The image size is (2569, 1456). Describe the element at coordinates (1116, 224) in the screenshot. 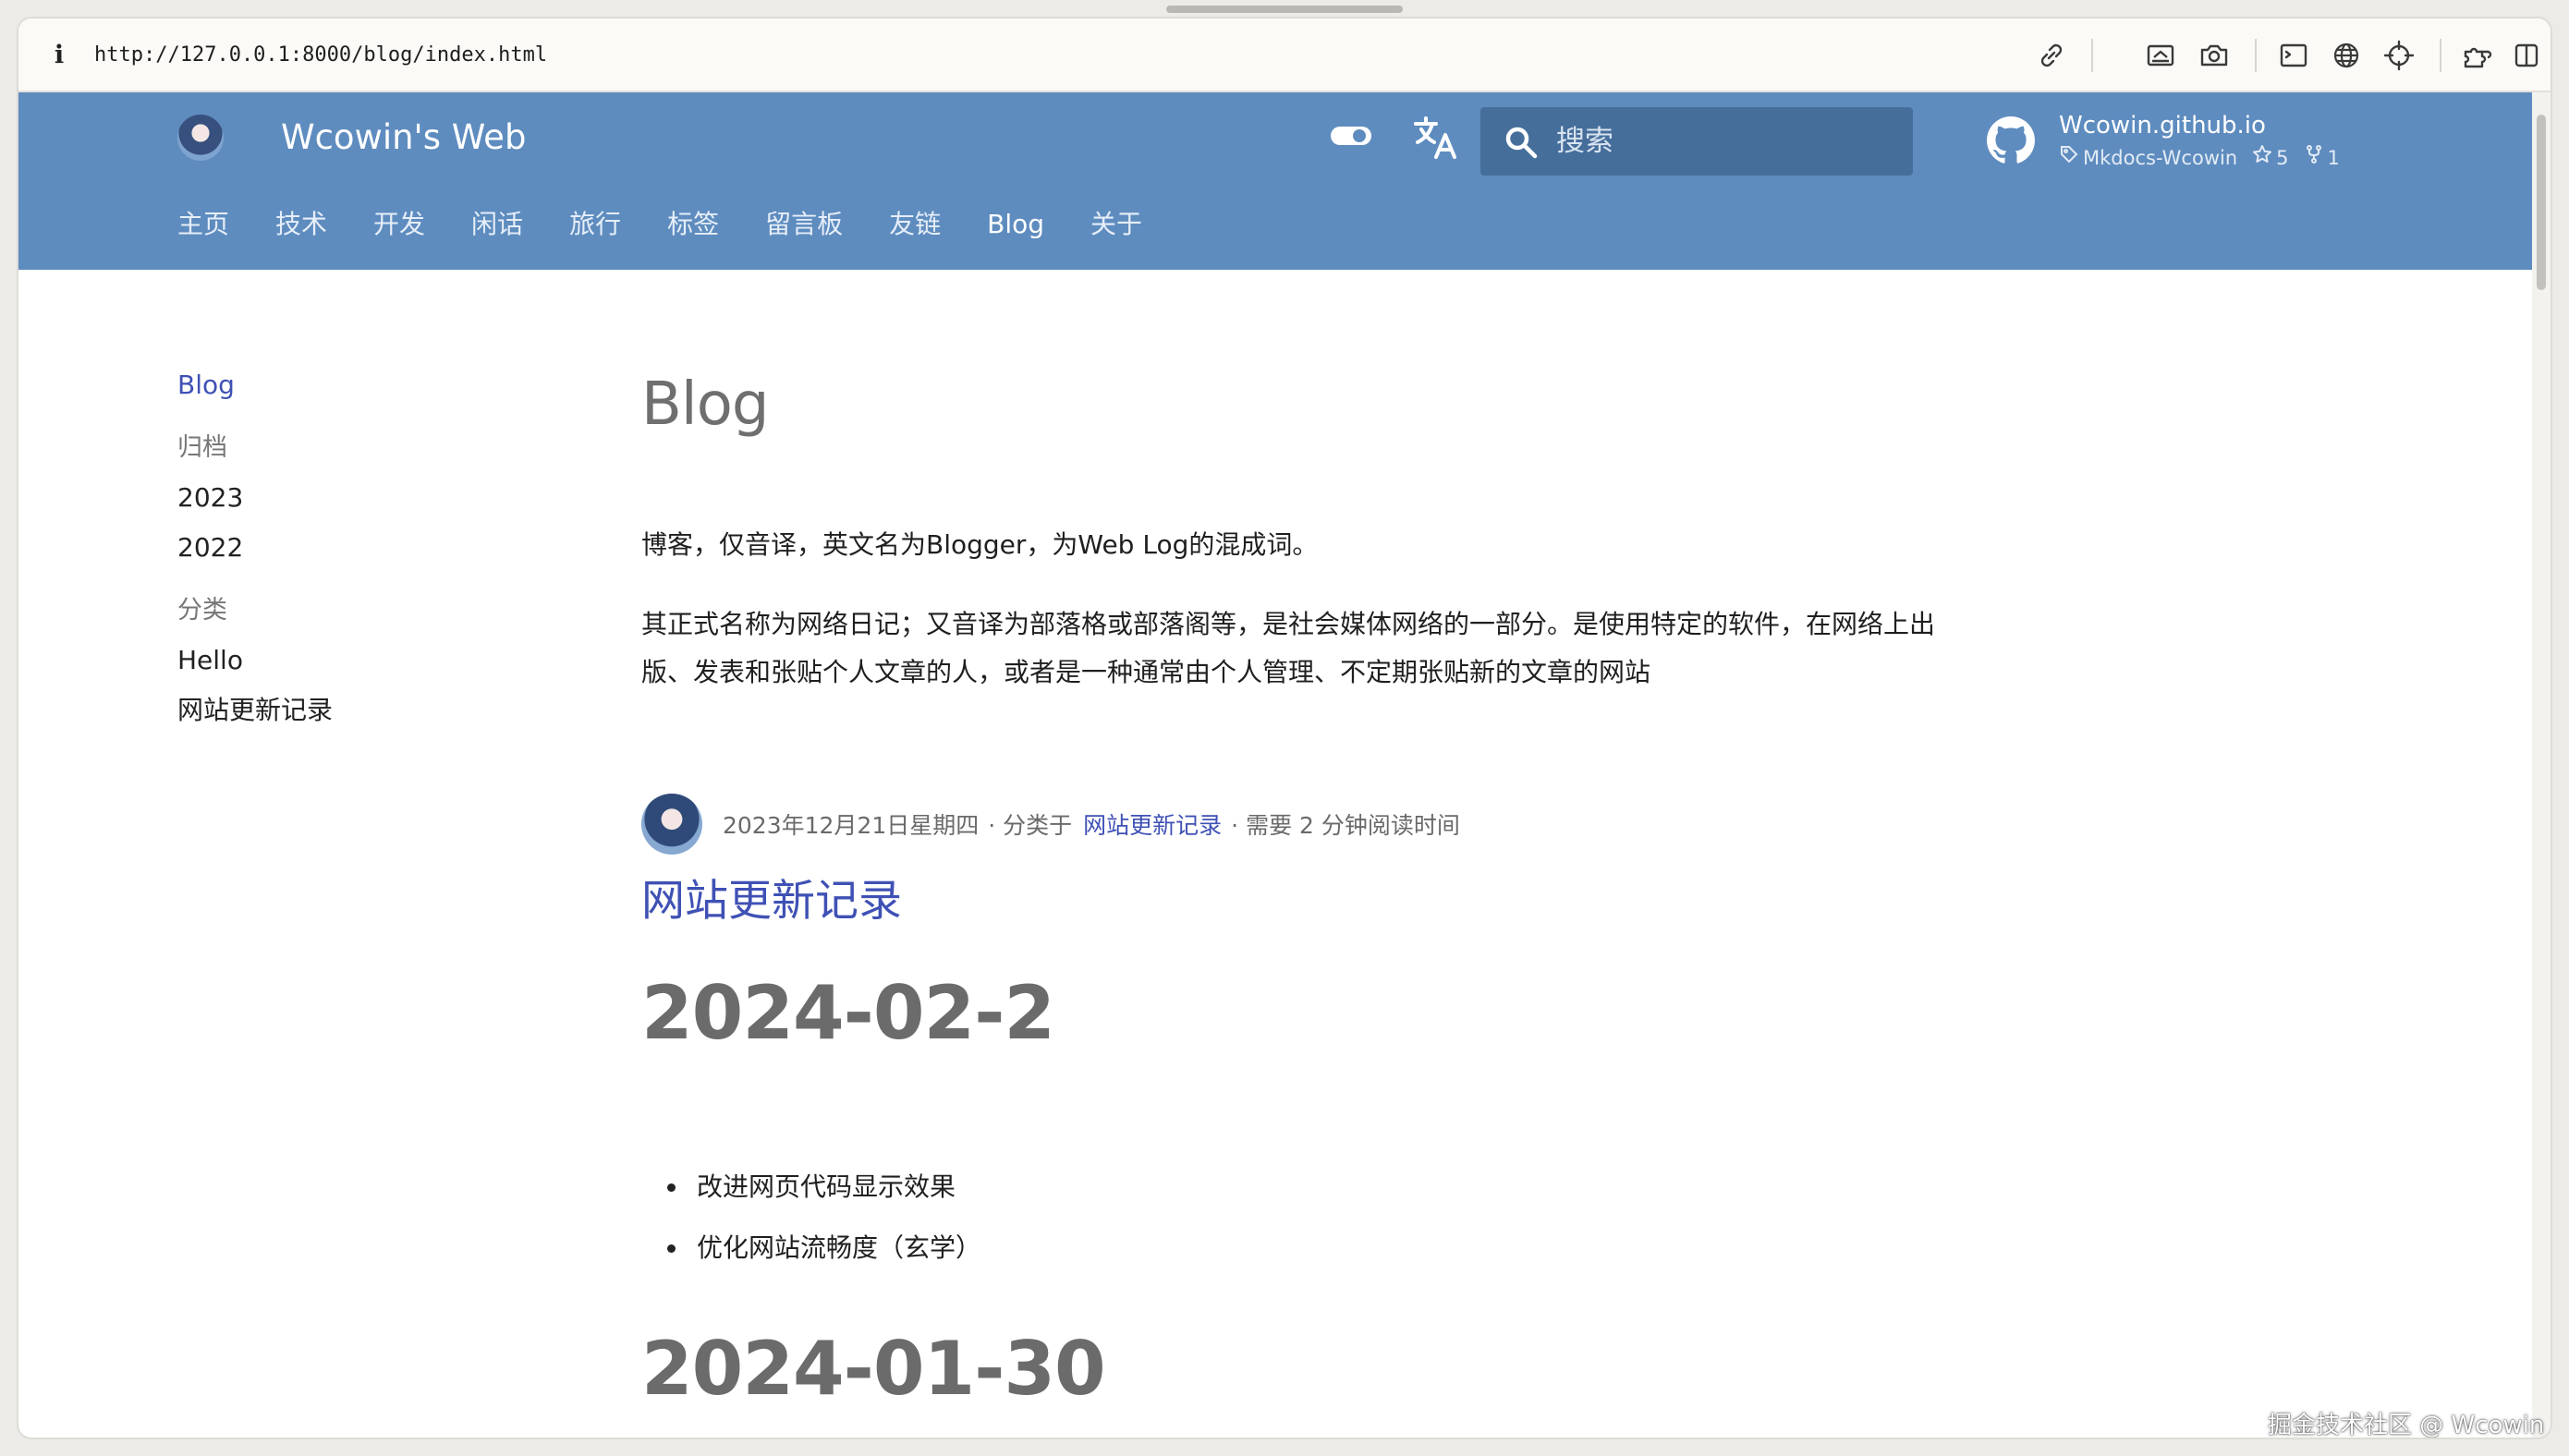

I see `tab-about: 关于` at that location.